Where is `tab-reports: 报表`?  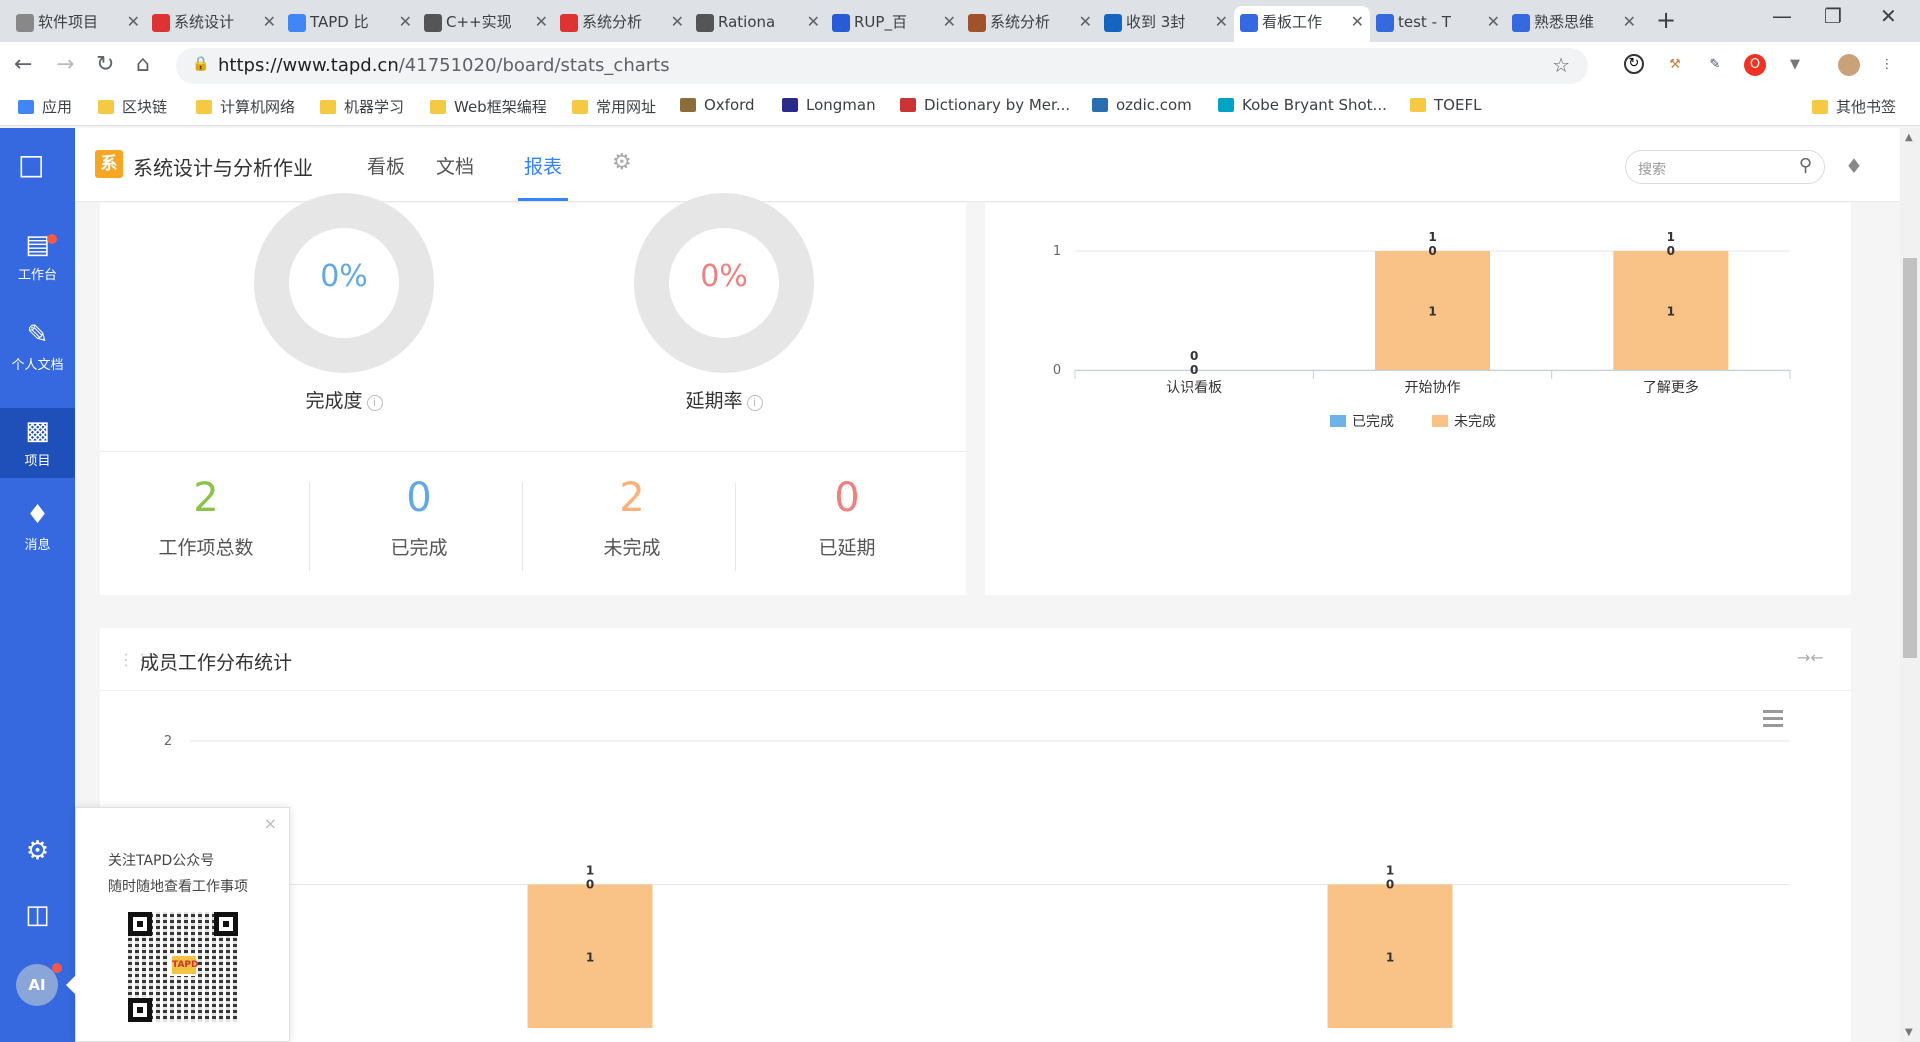
tab-reports: 报表 is located at coordinates (543, 165).